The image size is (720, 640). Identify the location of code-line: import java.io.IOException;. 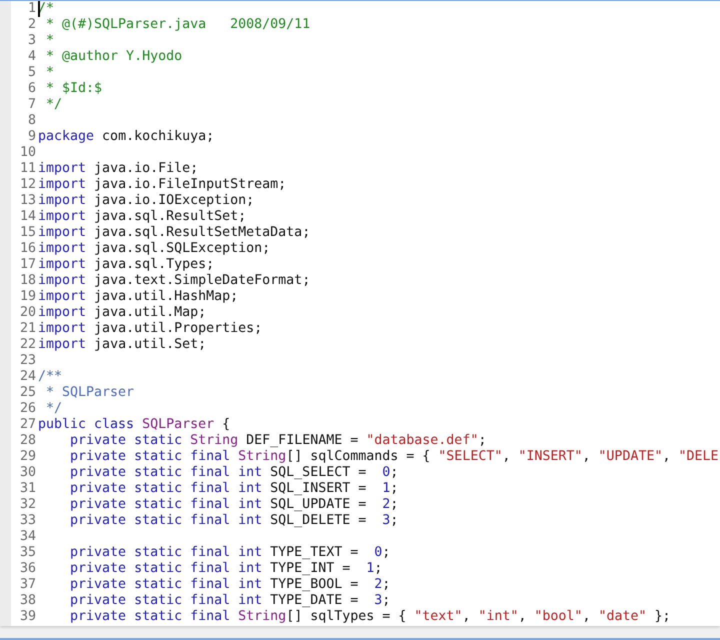
(146, 201).